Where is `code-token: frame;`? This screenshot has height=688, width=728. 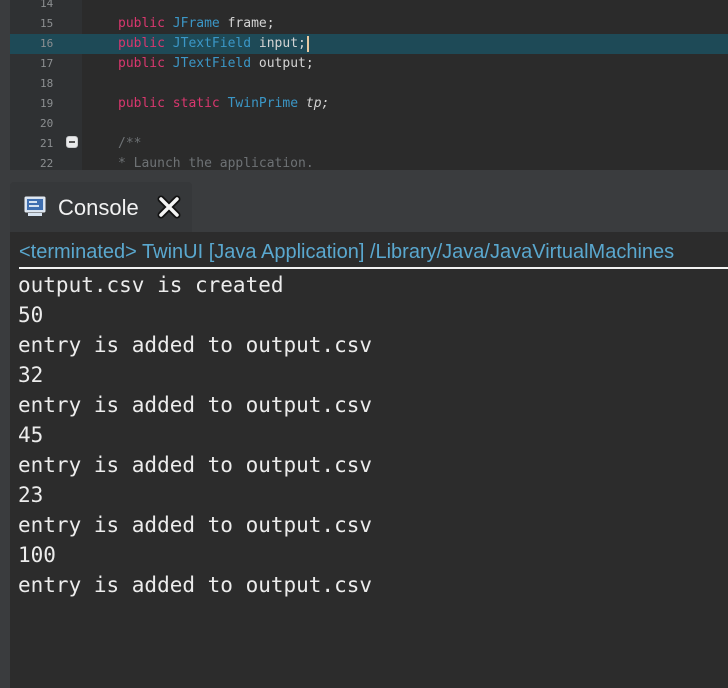 code-token: frame; is located at coordinates (251, 23).